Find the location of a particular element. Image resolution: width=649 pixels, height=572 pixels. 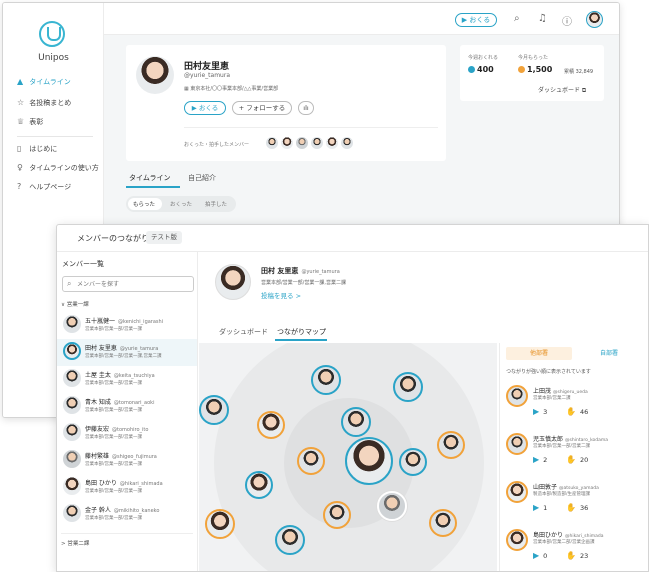

profile-name: 田村友里恵 is located at coordinates (207, 67).